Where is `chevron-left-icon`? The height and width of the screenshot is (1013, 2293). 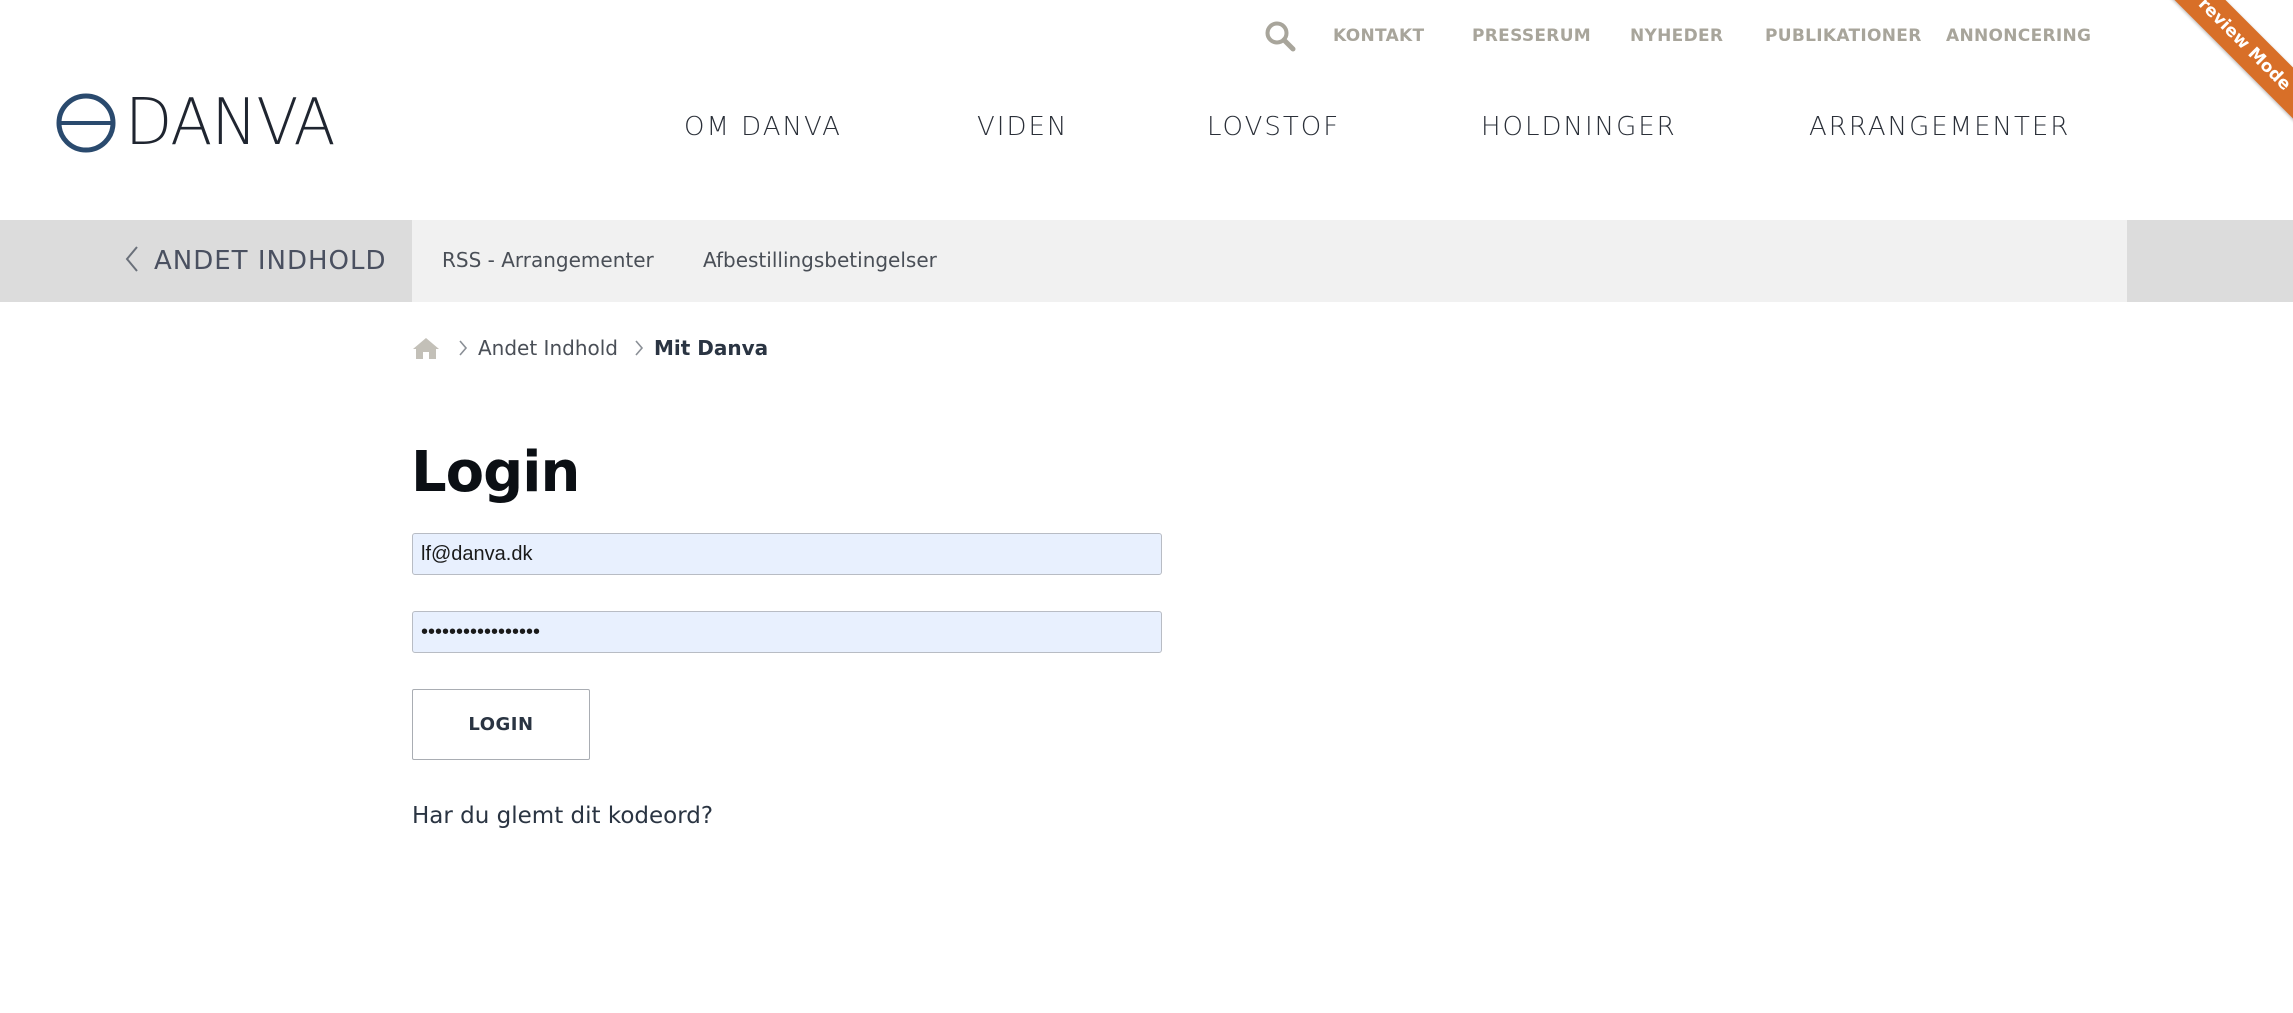 chevron-left-icon is located at coordinates (132, 261).